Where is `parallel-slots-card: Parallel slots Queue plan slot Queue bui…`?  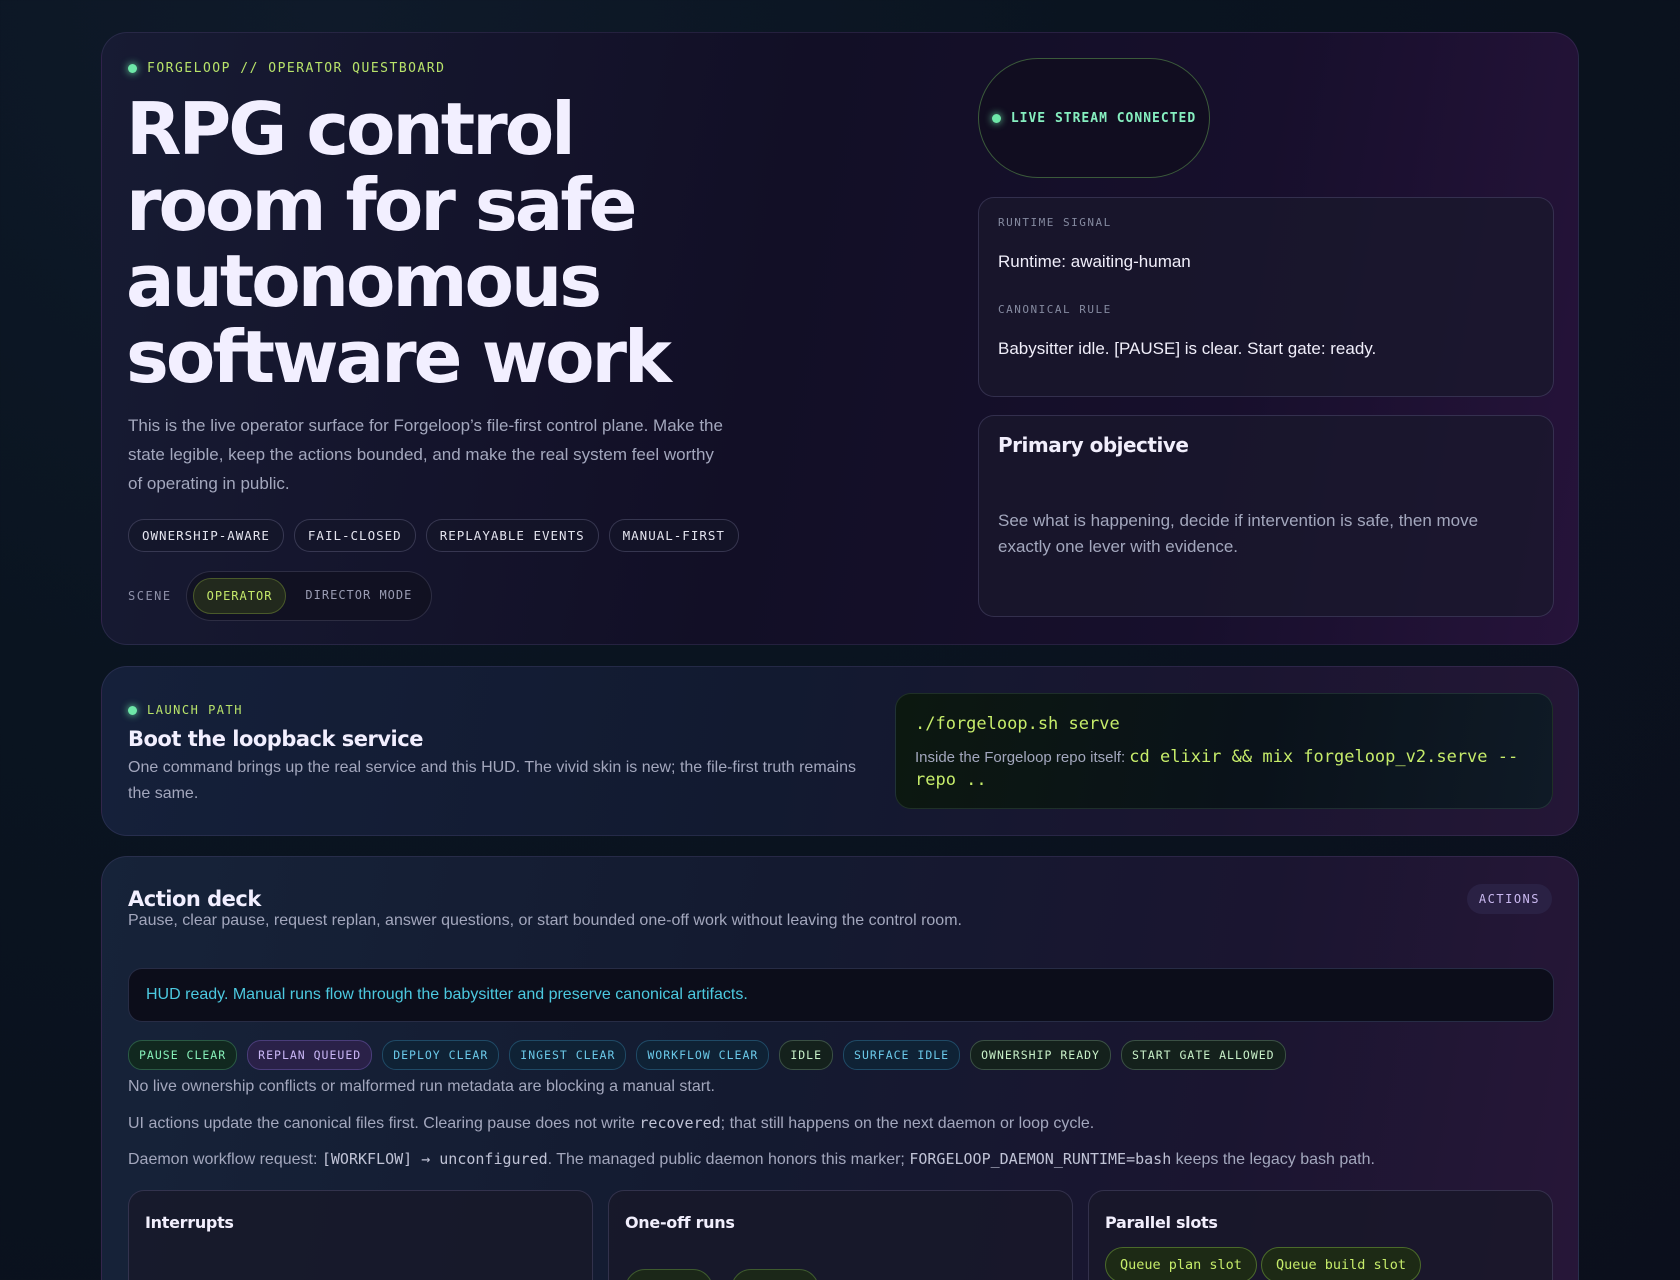
parallel-slots-card: Parallel slots Queue plan slot Queue bui… is located at coordinates (1320, 1235).